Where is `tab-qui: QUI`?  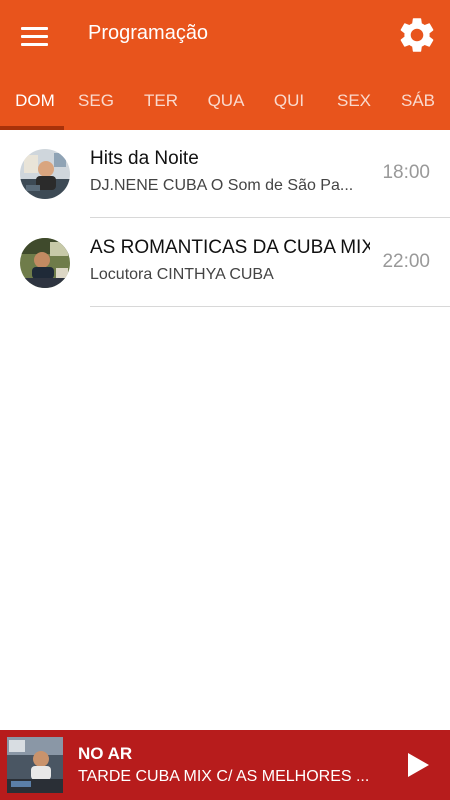
tab-qui: QUI is located at coordinates (289, 101).